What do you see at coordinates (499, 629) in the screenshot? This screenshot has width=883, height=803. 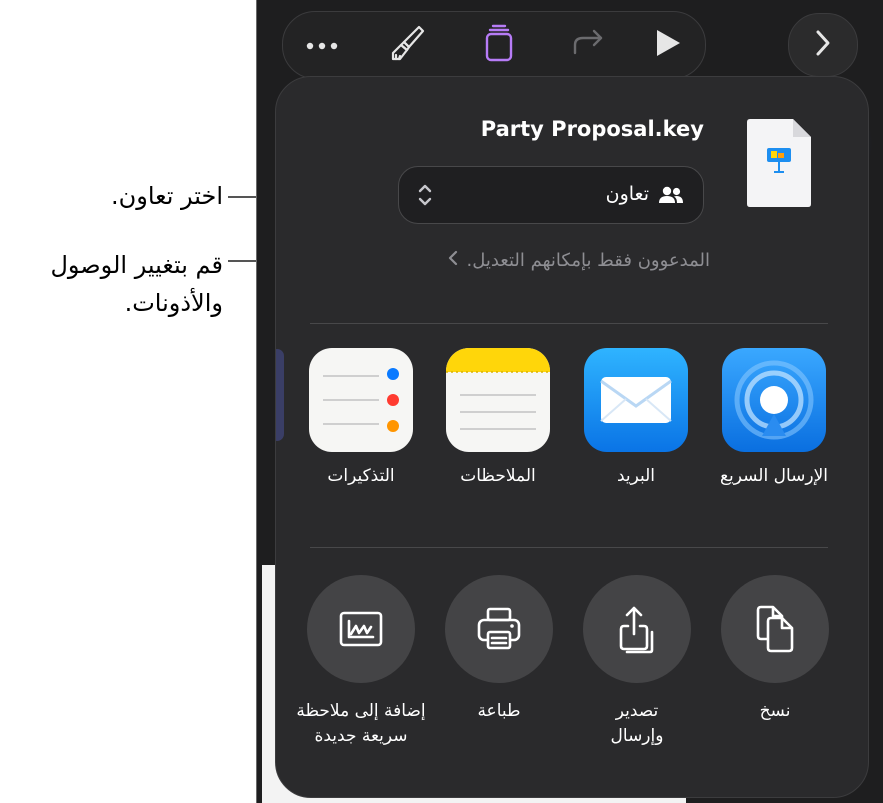 I see `printer-icon` at bounding box center [499, 629].